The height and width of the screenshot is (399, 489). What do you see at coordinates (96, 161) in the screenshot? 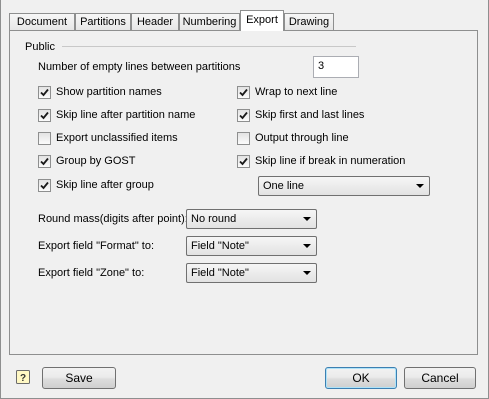
I see `group-by-gost-label: Group by GOST` at bounding box center [96, 161].